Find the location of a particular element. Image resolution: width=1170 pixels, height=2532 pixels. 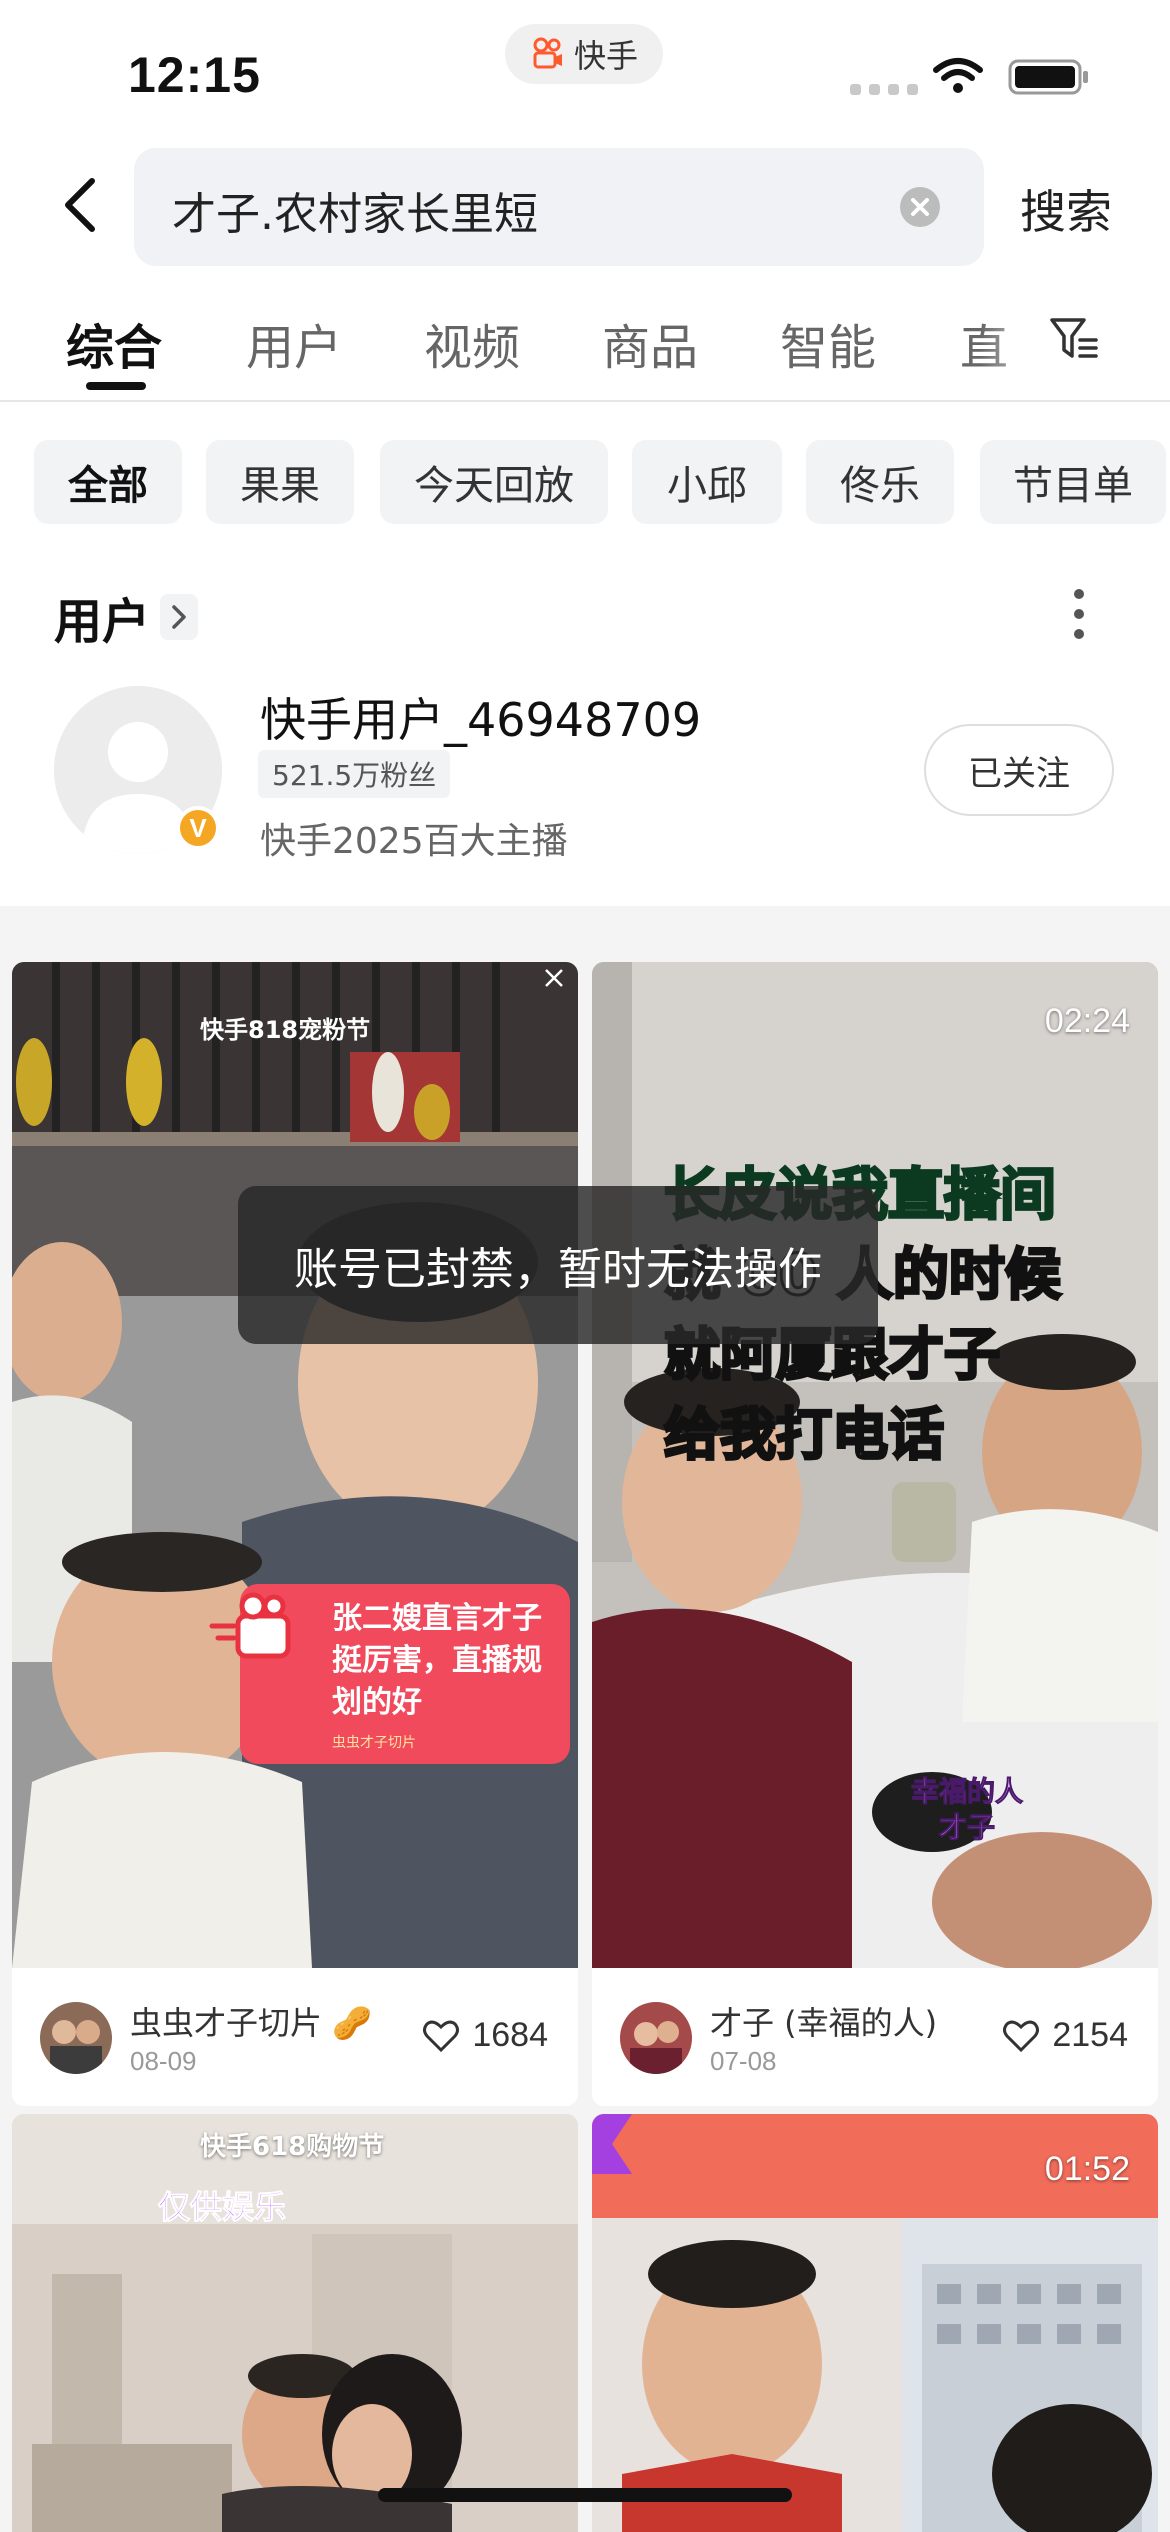

video-thumbnail: 快手618购物节 仅供娱乐 is located at coordinates (295, 2323).